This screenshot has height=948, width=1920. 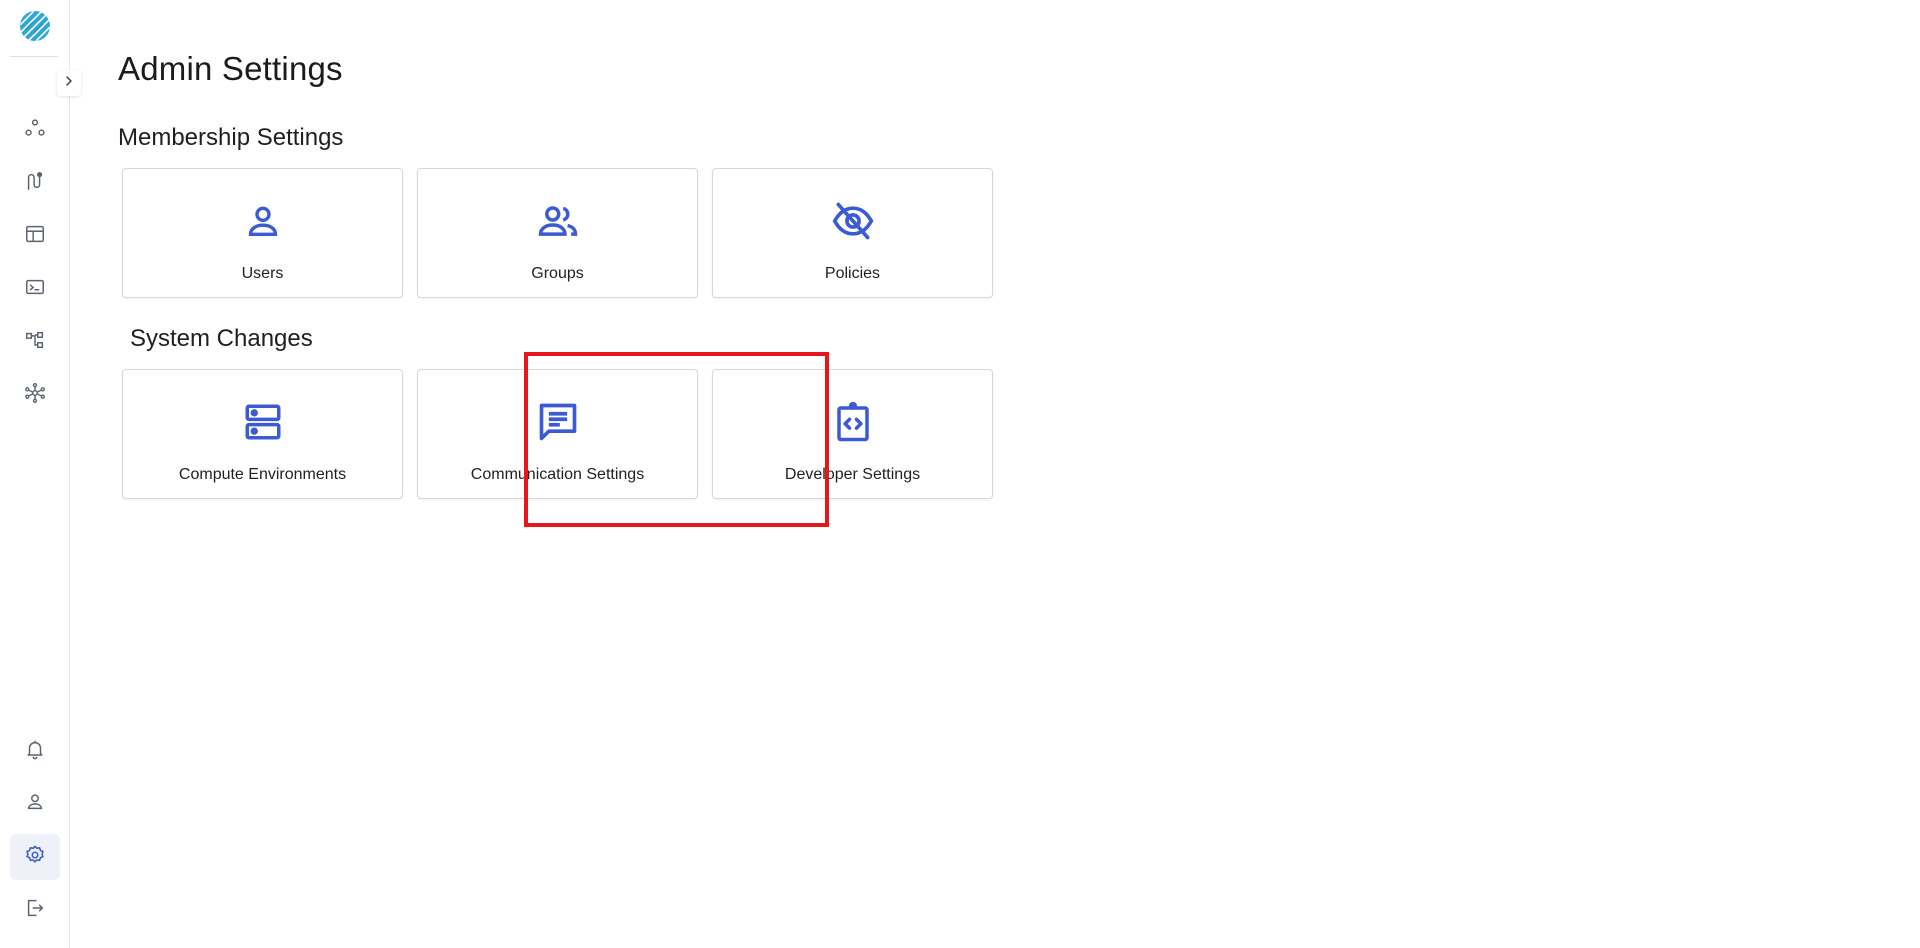 I want to click on workflow-tree-icon, so click(x=35, y=342).